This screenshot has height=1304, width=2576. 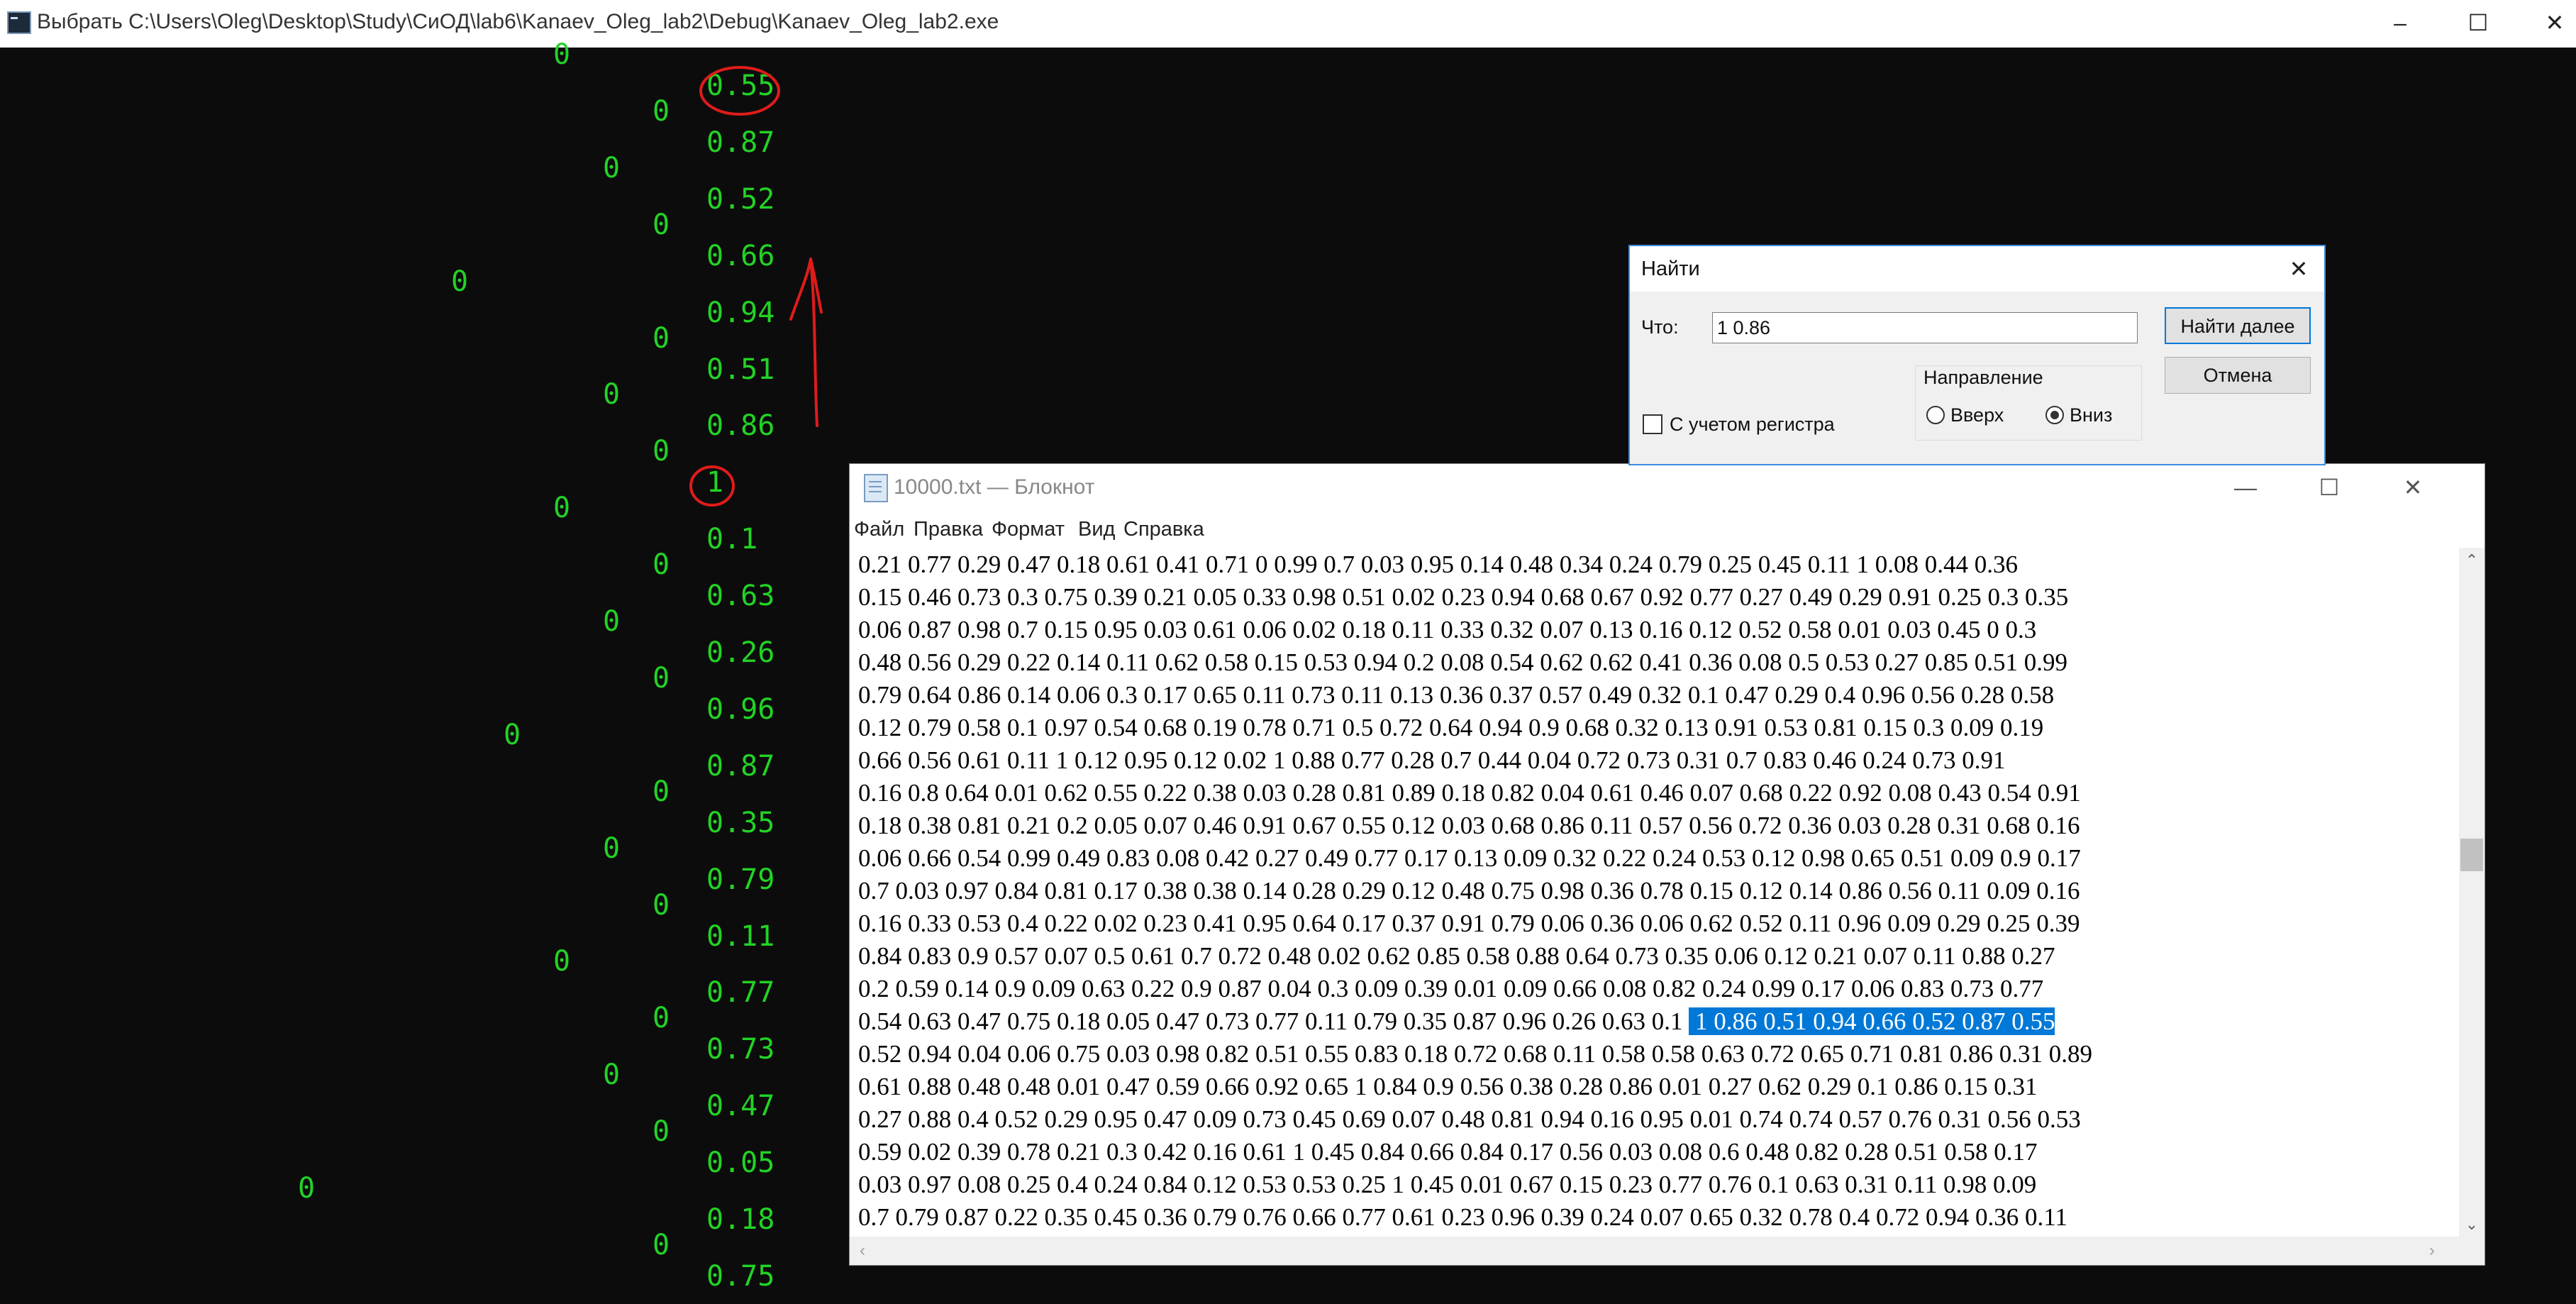 What do you see at coordinates (741, 596) in the screenshot?
I see `console-value: 0.63` at bounding box center [741, 596].